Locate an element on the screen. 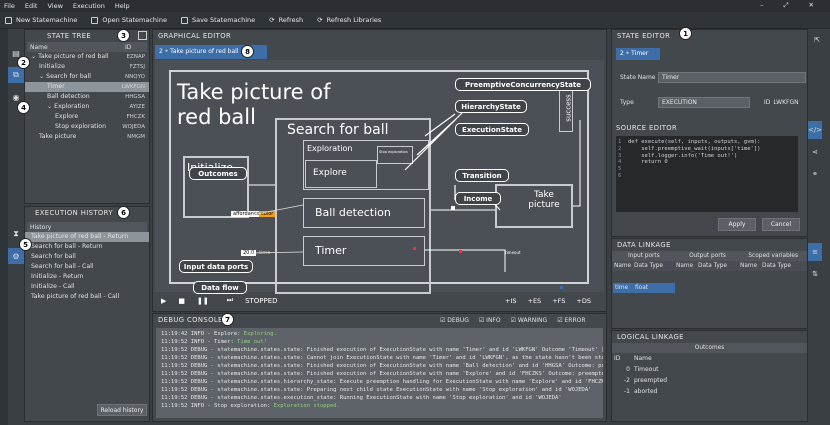 Image resolution: width=830 pixels, height=425 pixels. reload-history-button: Reload history is located at coordinates (122, 410).